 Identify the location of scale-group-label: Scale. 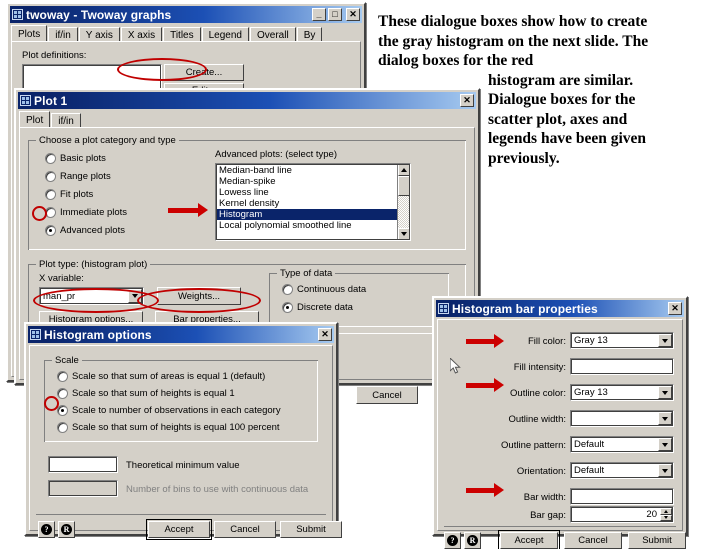
(67, 360).